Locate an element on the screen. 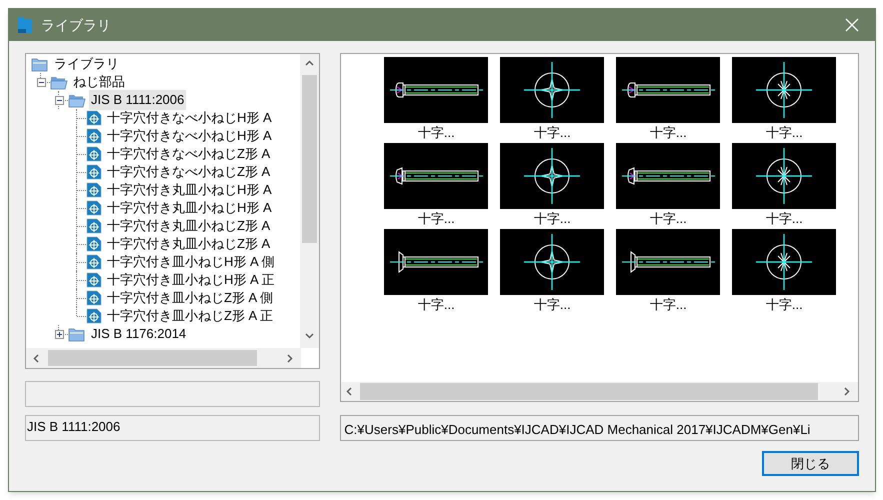 The height and width of the screenshot is (500, 883). tree-item: 十字穴付き皿小ねじH形 A 正 is located at coordinates (191, 280).